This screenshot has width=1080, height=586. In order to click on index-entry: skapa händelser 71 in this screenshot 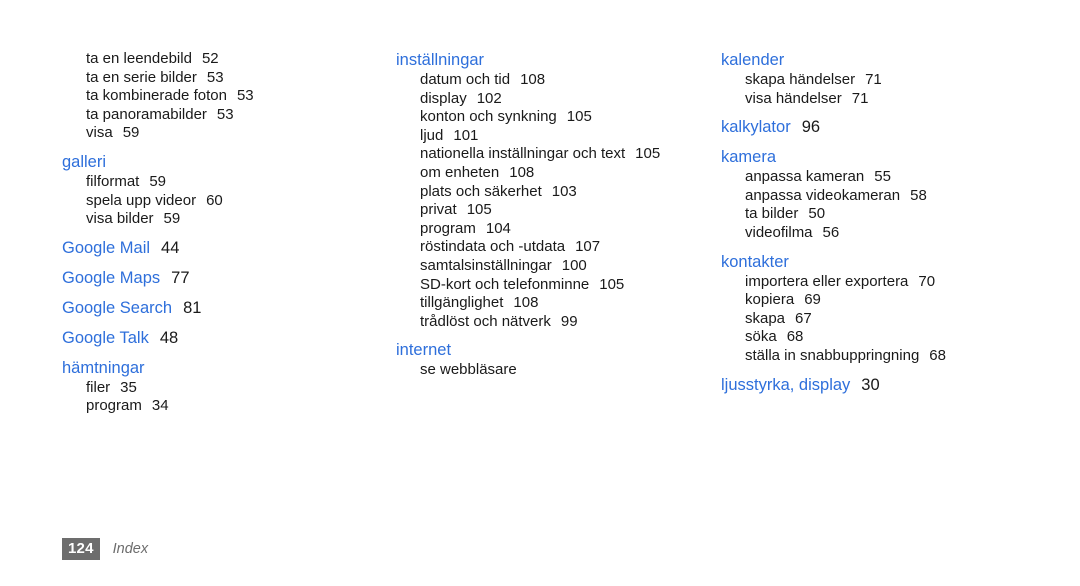, I will do `click(891, 80)`.